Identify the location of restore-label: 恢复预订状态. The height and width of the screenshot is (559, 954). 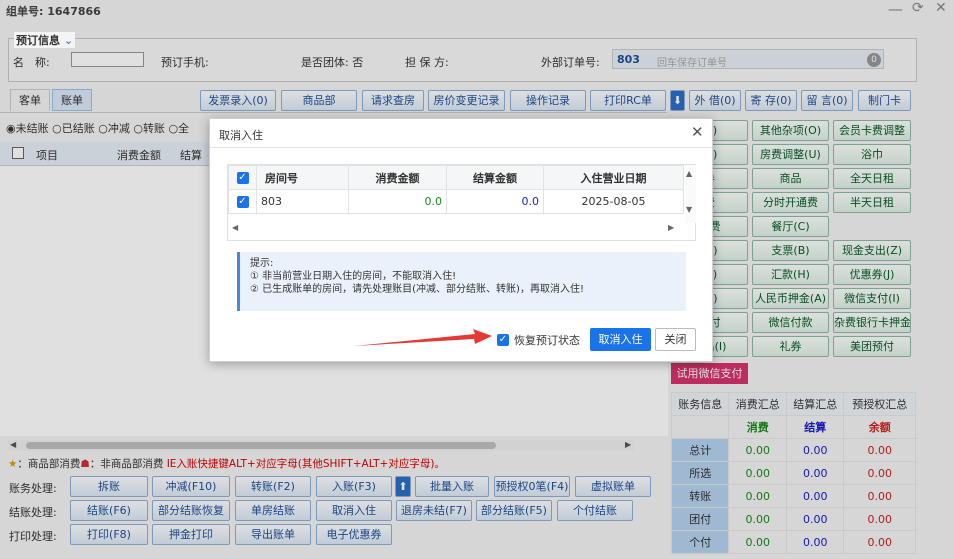
(547, 340).